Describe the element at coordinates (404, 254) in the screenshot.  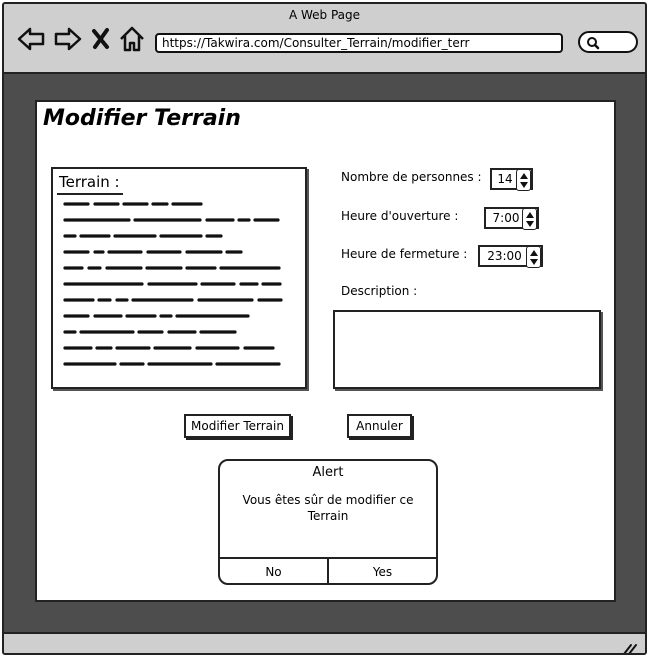
I see `heure-fermeture-label: Heure de fermeture :` at that location.